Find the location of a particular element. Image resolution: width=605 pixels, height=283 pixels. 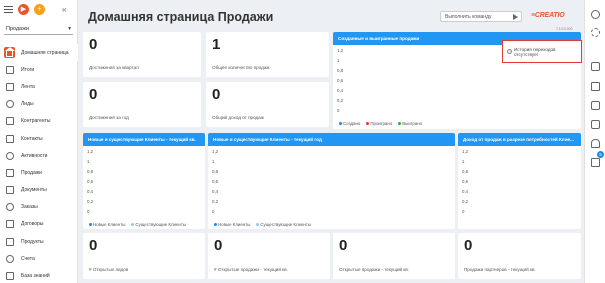

leads-icon is located at coordinates (9, 104).